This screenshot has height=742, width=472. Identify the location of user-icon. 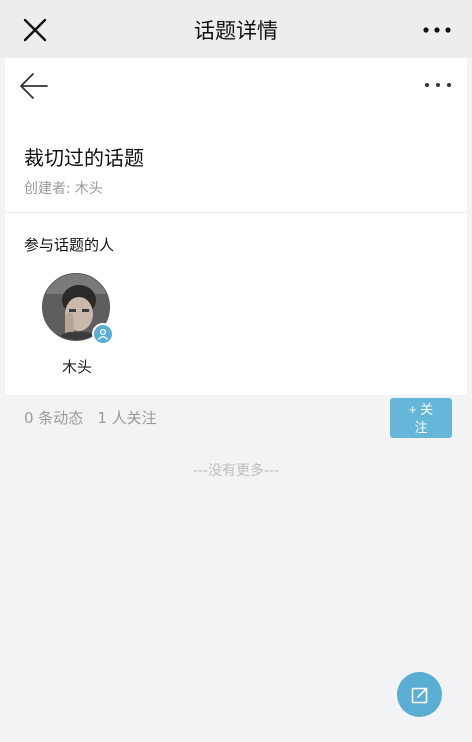
(103, 334).